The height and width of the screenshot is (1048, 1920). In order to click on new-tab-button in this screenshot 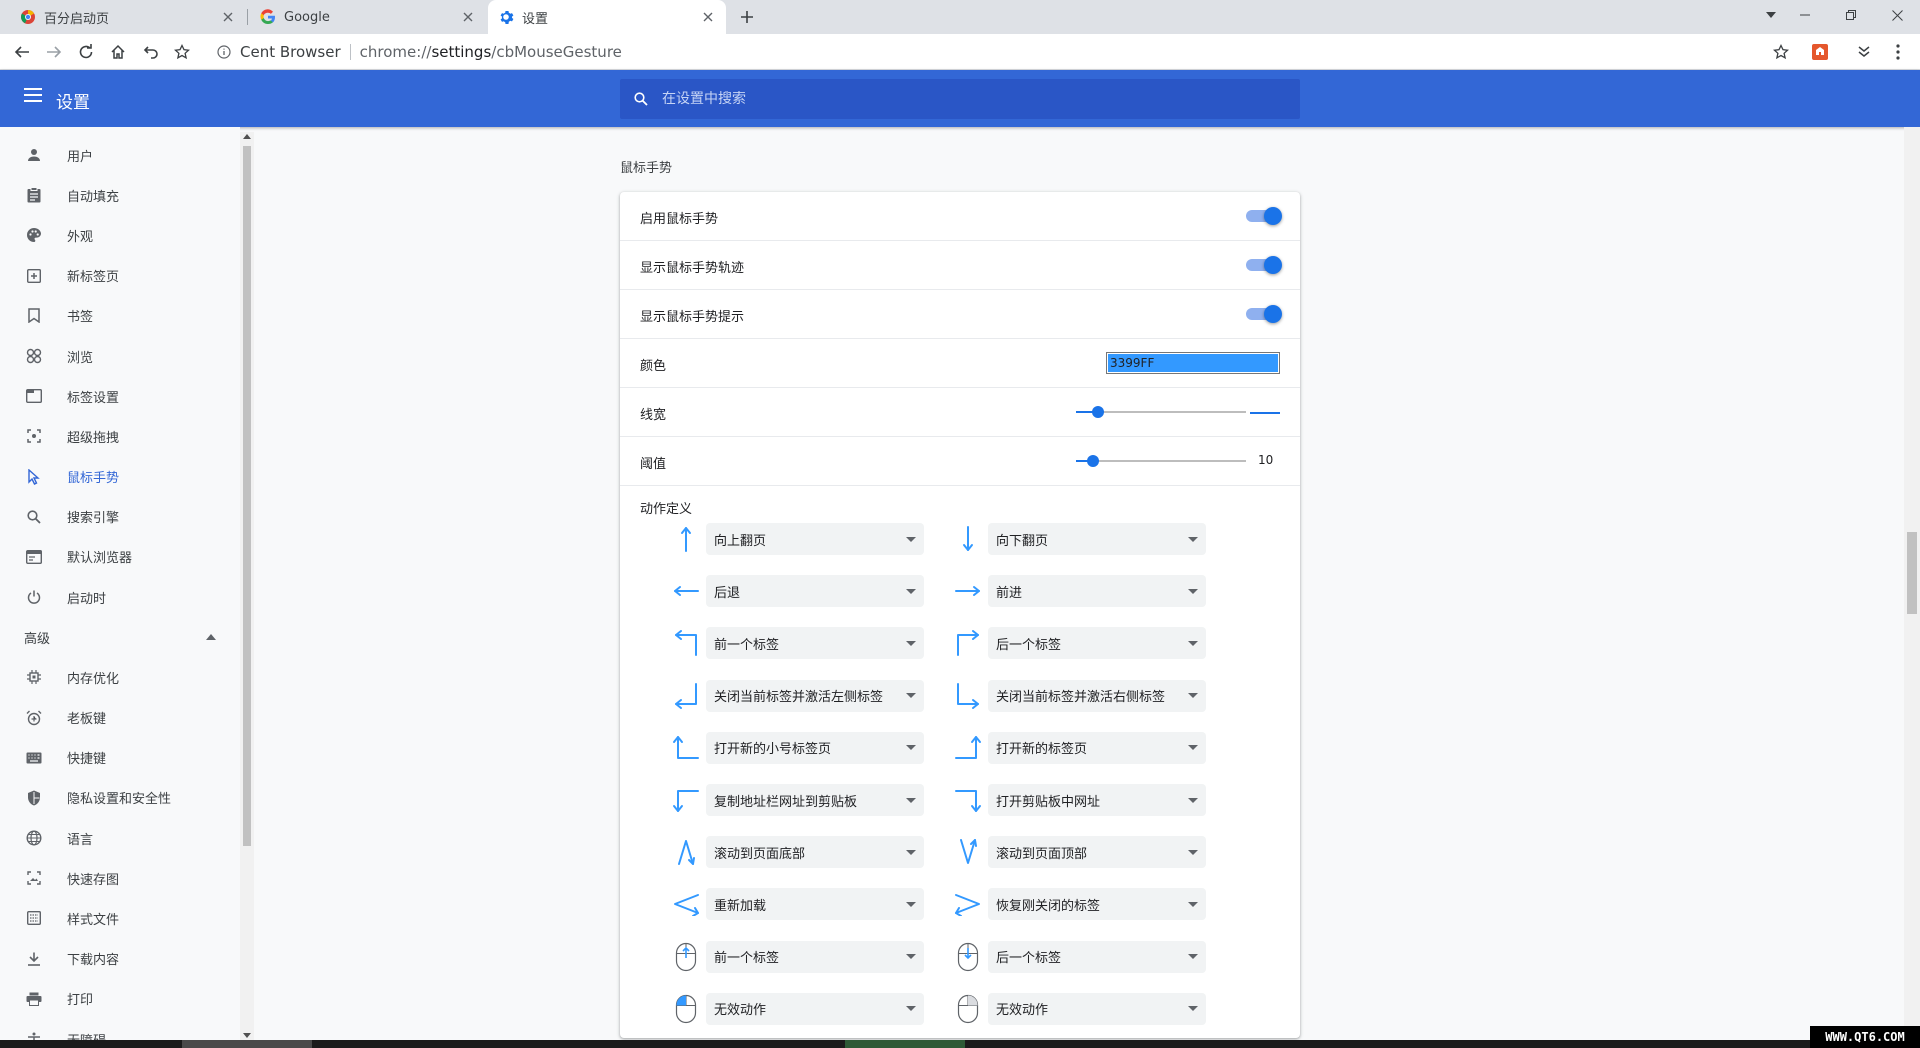, I will do `click(747, 17)`.